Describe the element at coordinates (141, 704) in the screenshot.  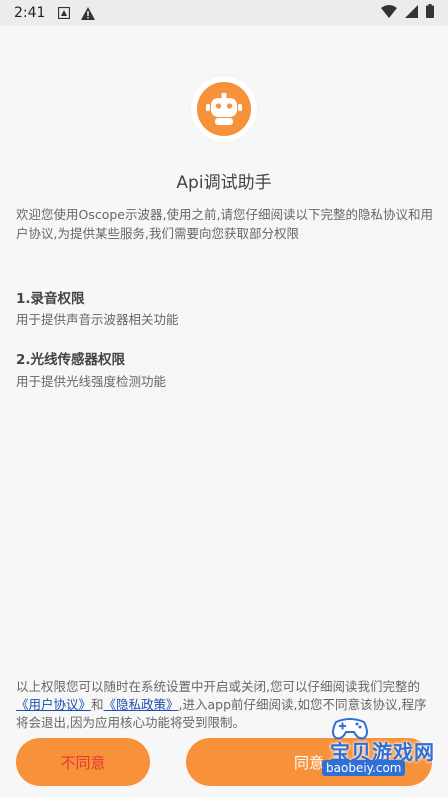
I see `privacy-policy-link: 《隐私政策》` at that location.